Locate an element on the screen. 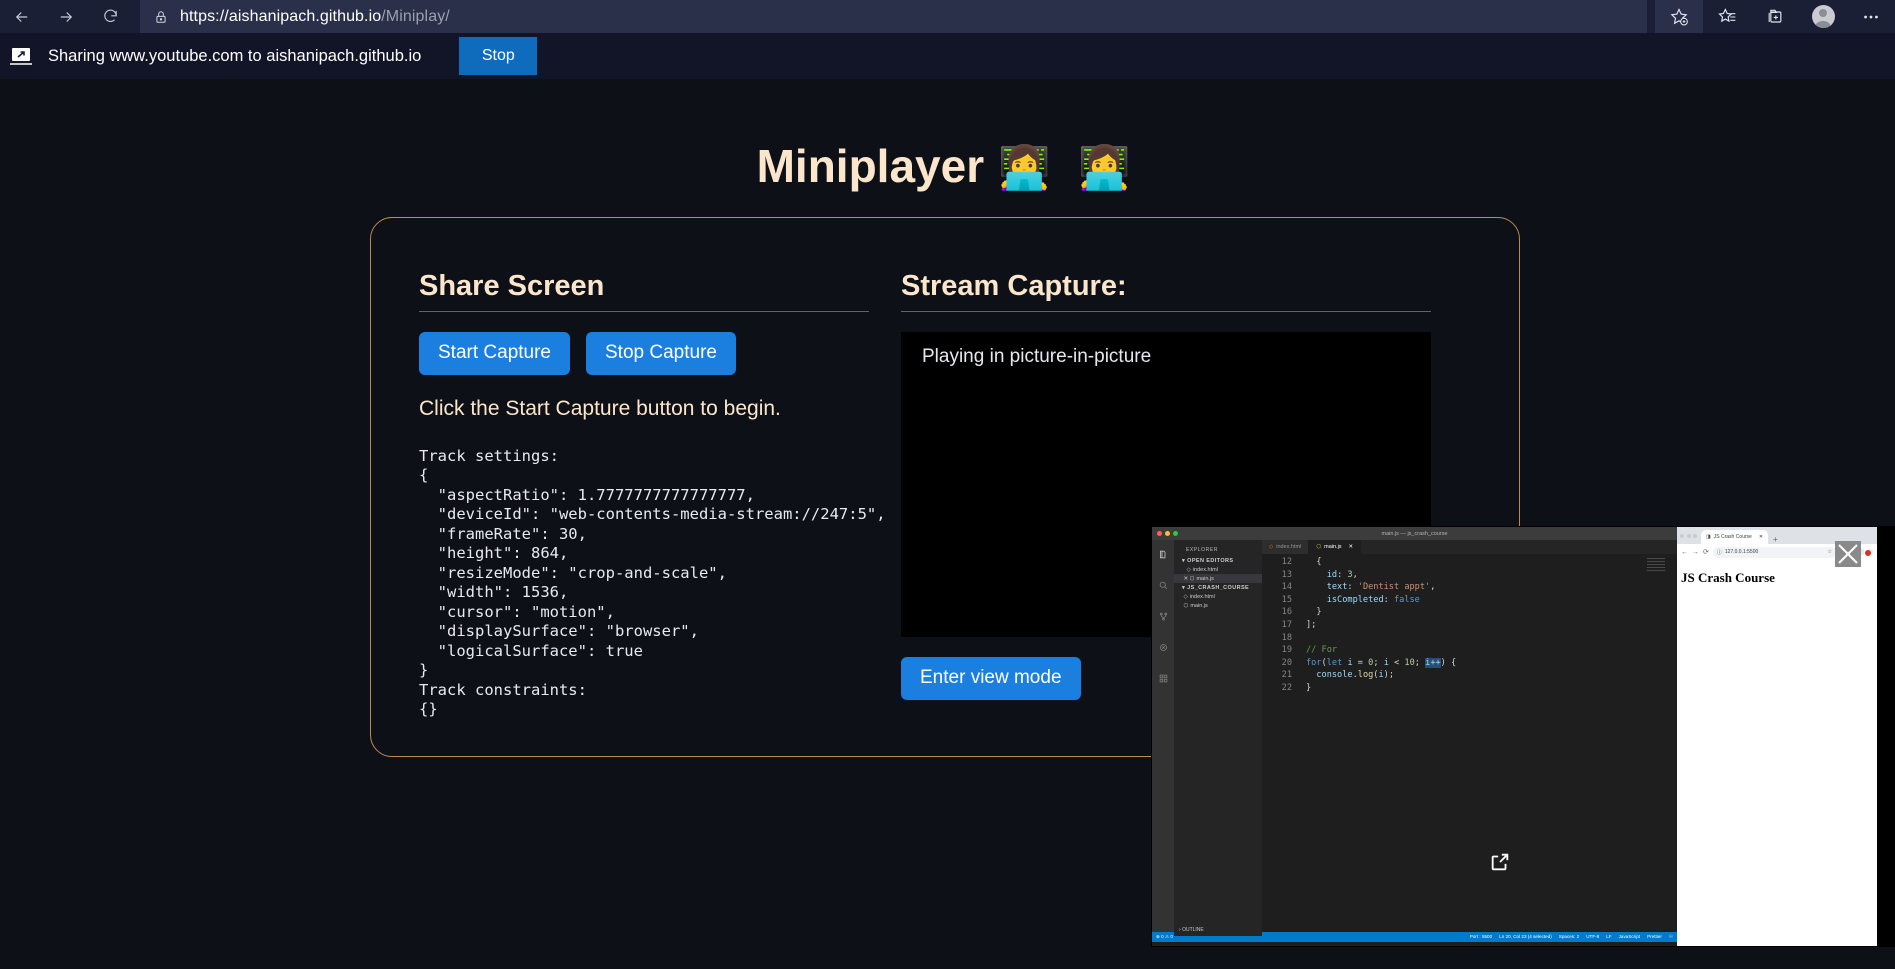 This screenshot has width=1895, height=969. status-eol: LF is located at coordinates (1608, 937).